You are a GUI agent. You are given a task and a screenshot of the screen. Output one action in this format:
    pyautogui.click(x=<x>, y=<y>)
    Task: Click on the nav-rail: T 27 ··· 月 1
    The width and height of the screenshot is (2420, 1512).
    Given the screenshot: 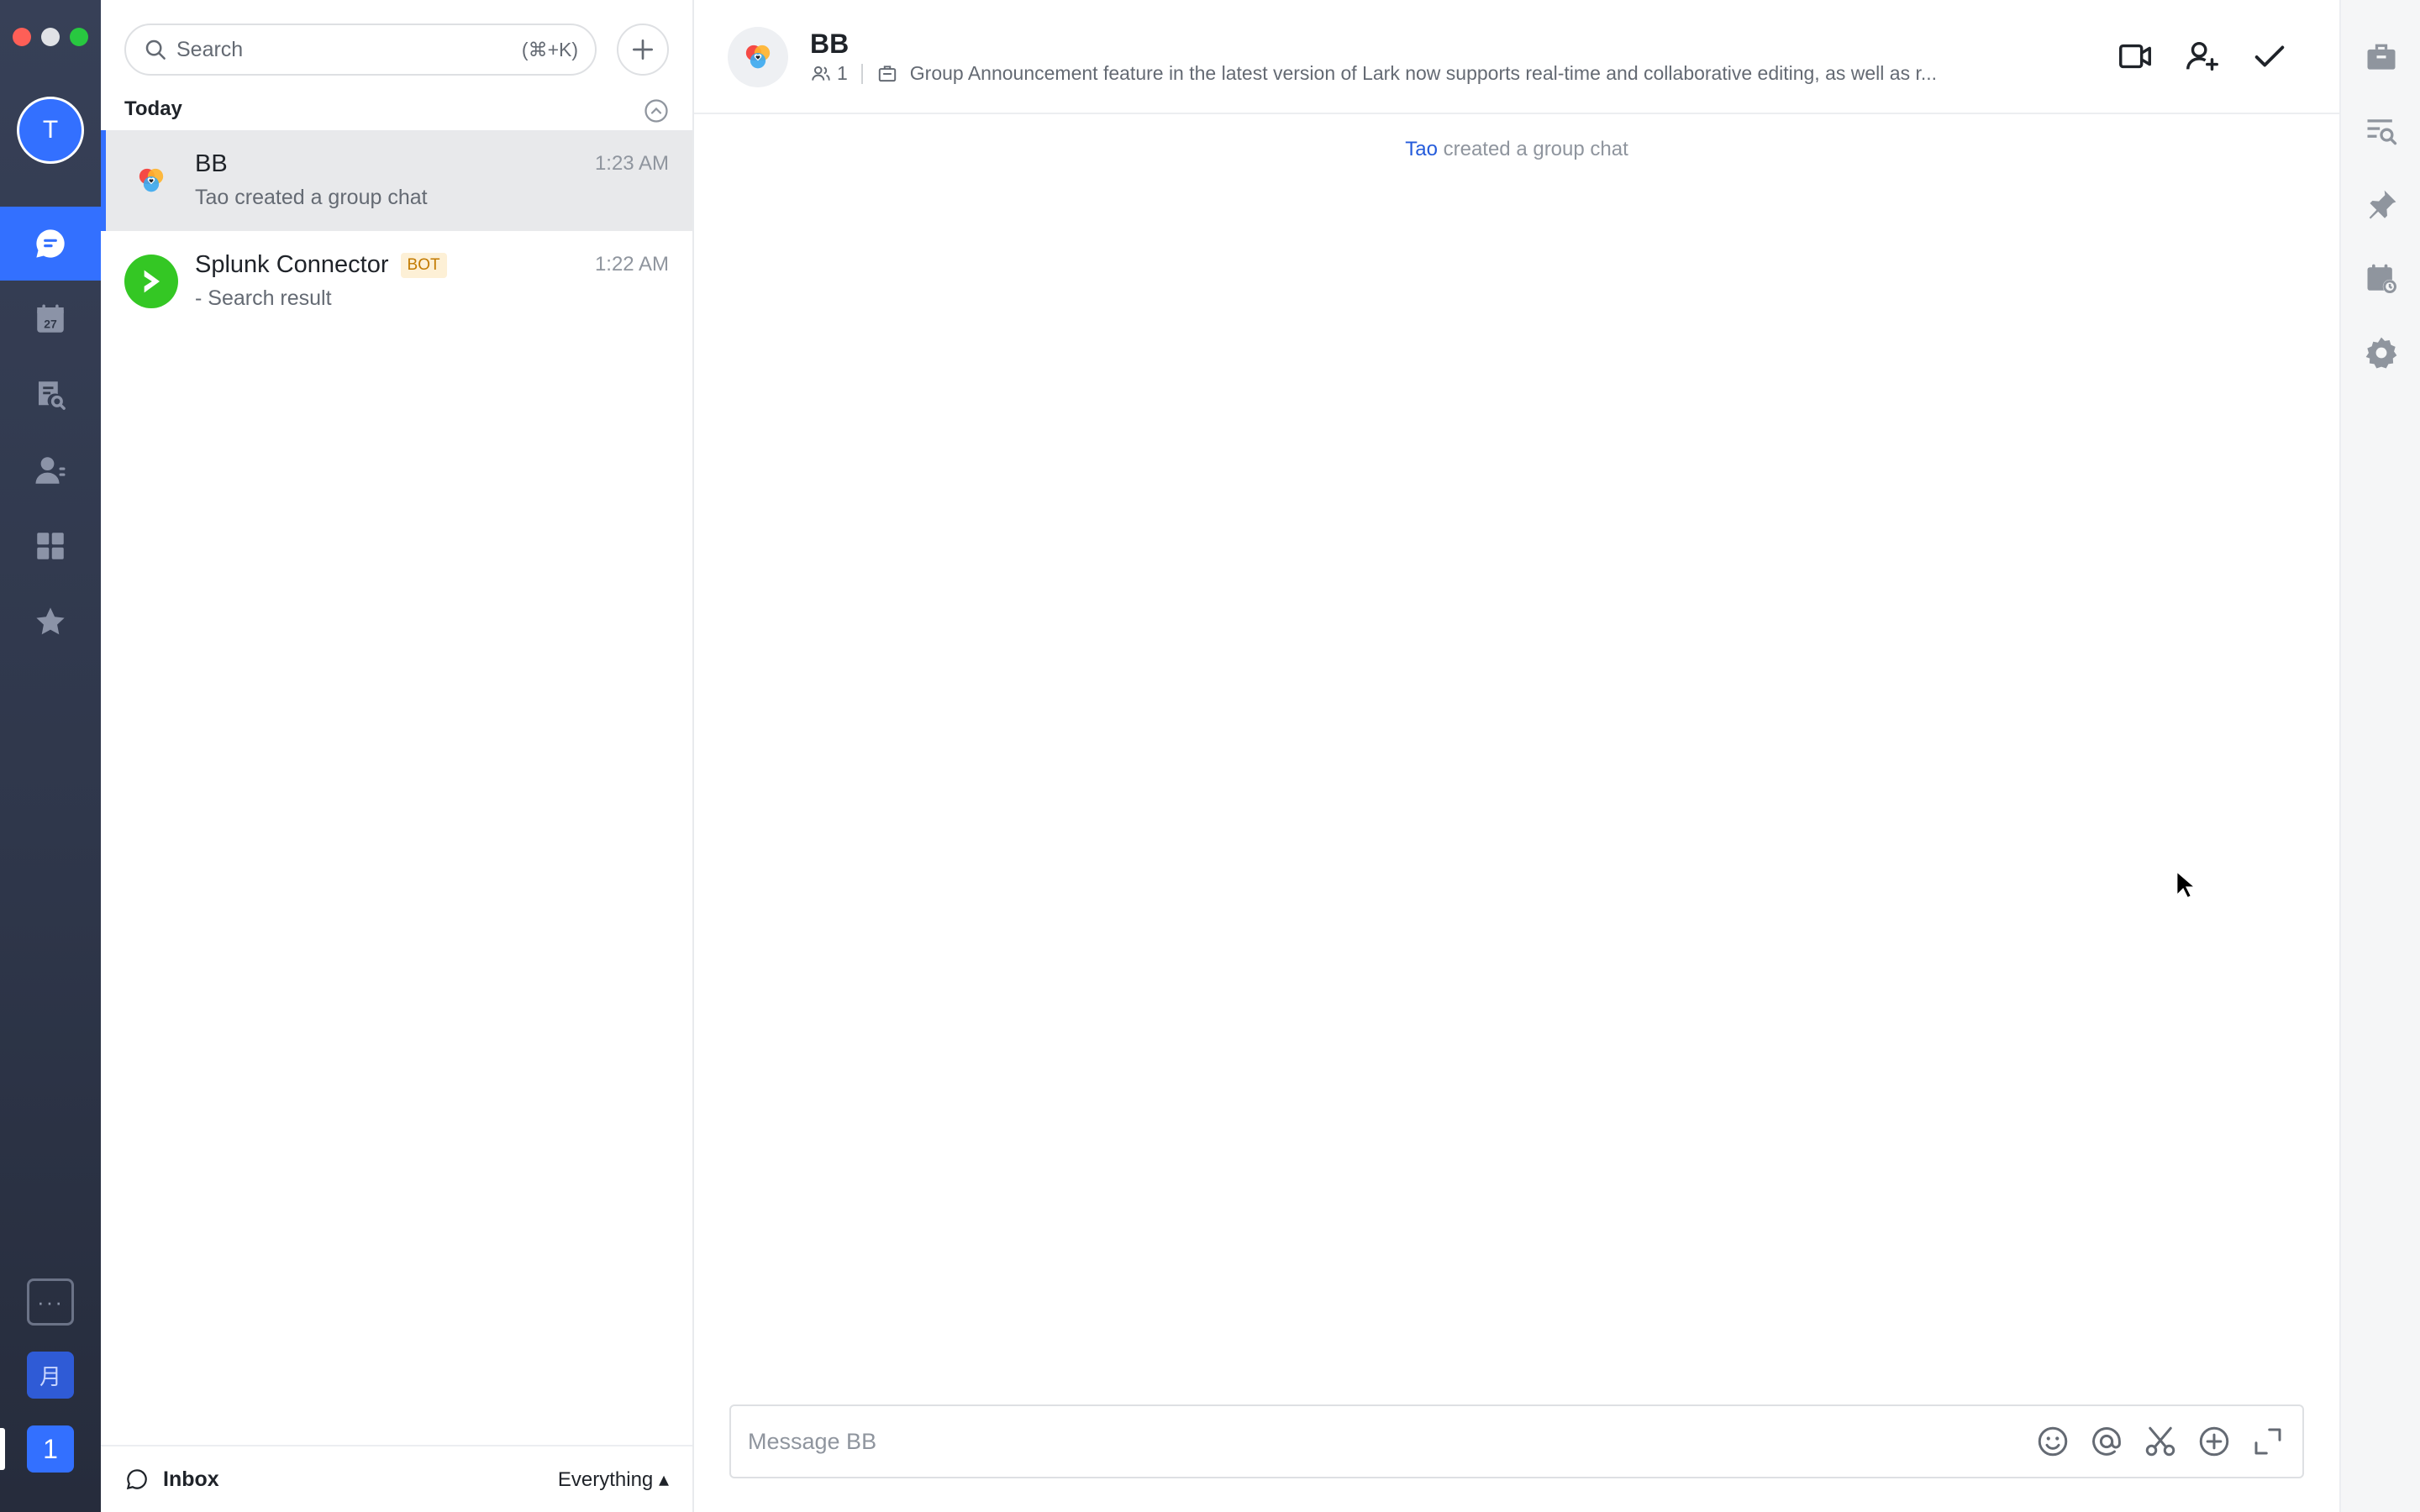 What is the action you would take?
    pyautogui.click(x=51, y=756)
    